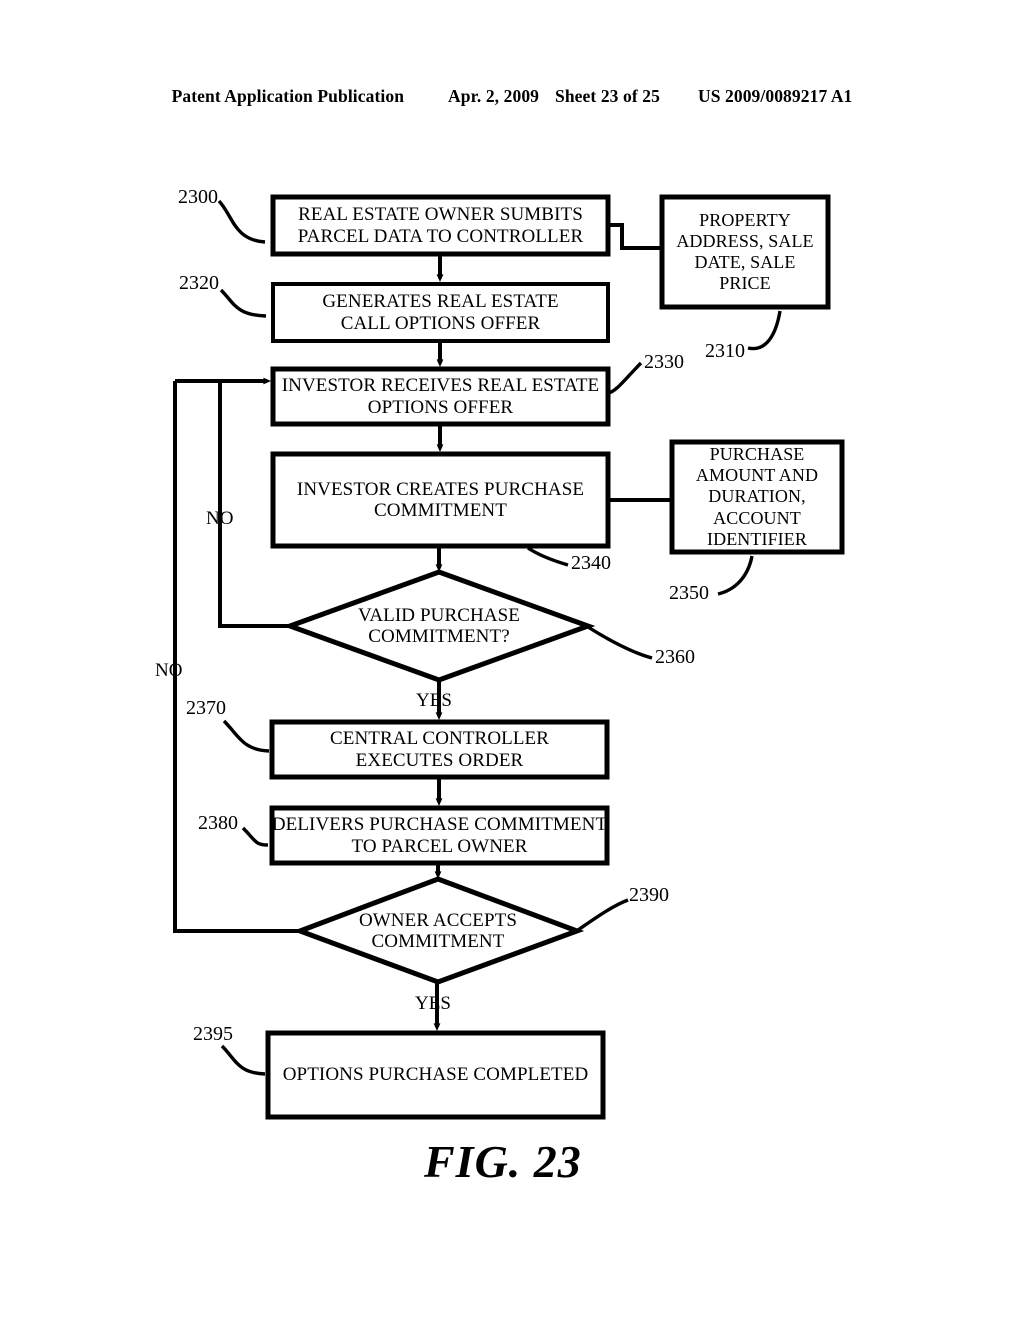 This screenshot has height=1320, width=1024. I want to click on ref-numeral-2390: 2390, so click(649, 895).